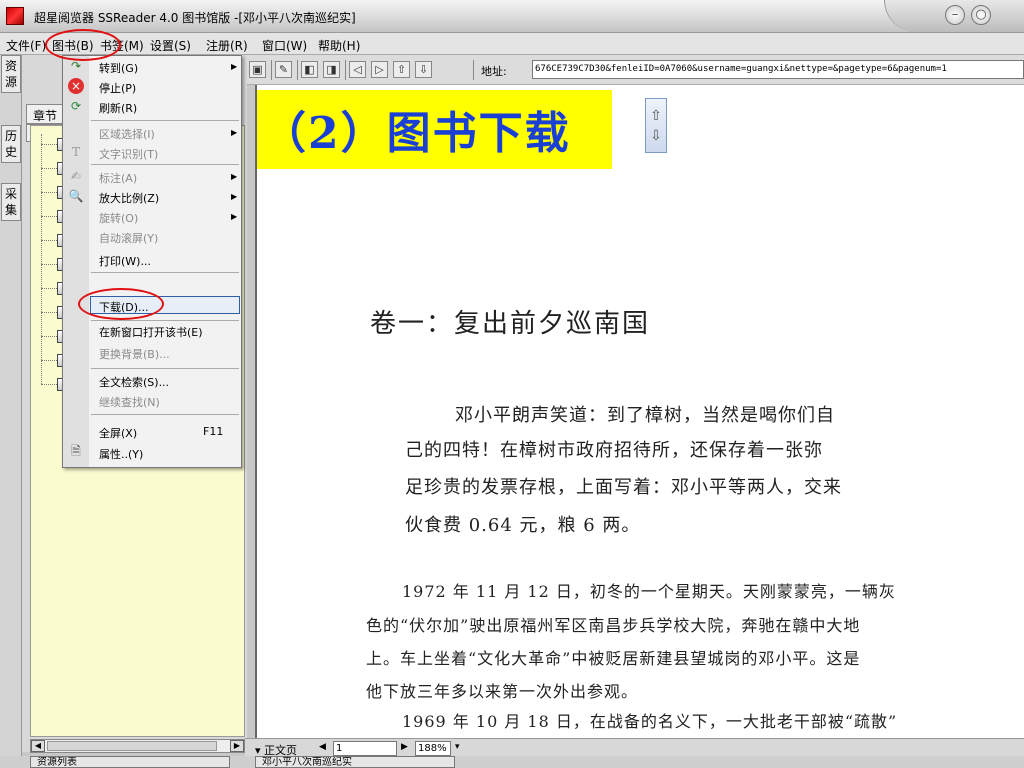 This screenshot has width=1024, height=768. Describe the element at coordinates (151, 332) in the screenshot. I see `menu-item-open-new-window: 在新窗口打开该书(E)` at that location.